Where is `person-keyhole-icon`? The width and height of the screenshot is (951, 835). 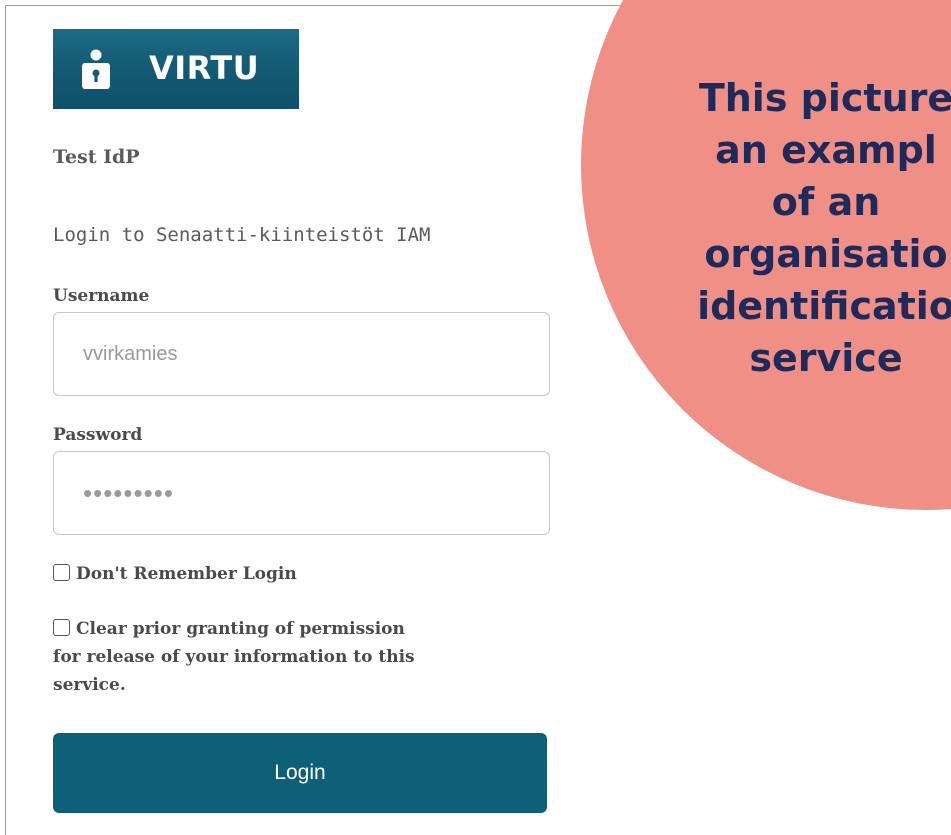 person-keyhole-icon is located at coordinates (96, 69).